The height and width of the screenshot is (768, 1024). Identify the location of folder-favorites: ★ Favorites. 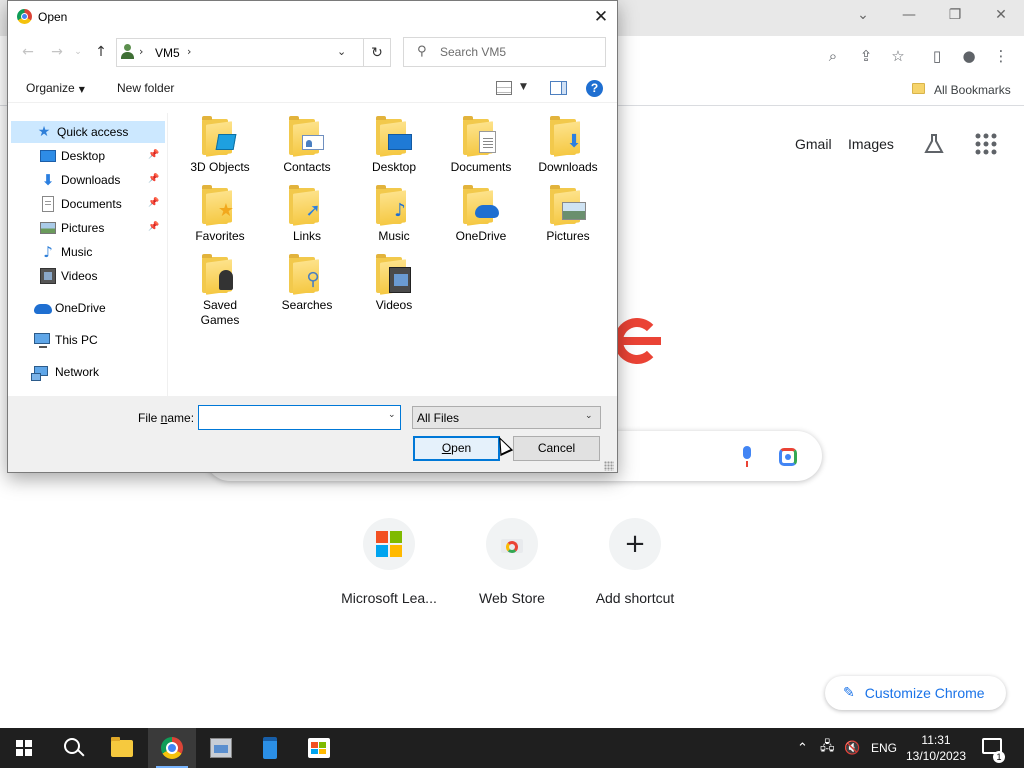
(220, 214).